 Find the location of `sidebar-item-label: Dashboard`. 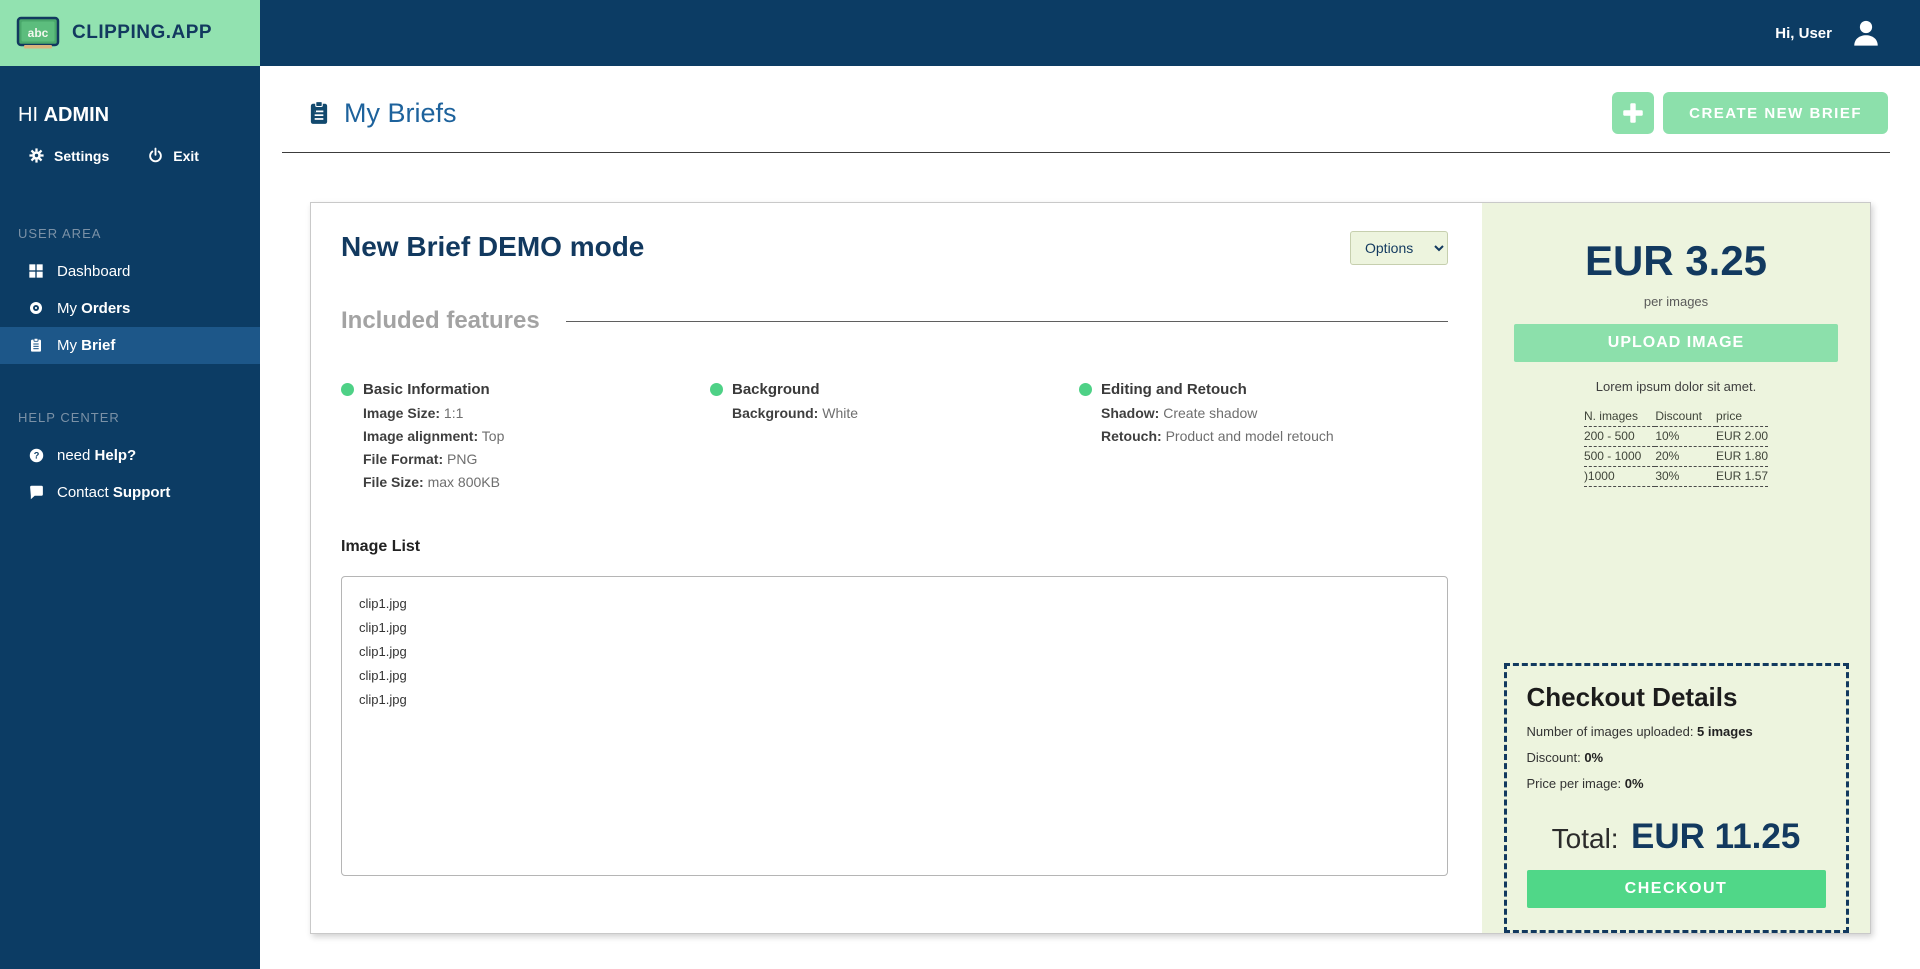

sidebar-item-label: Dashboard is located at coordinates (94, 271).